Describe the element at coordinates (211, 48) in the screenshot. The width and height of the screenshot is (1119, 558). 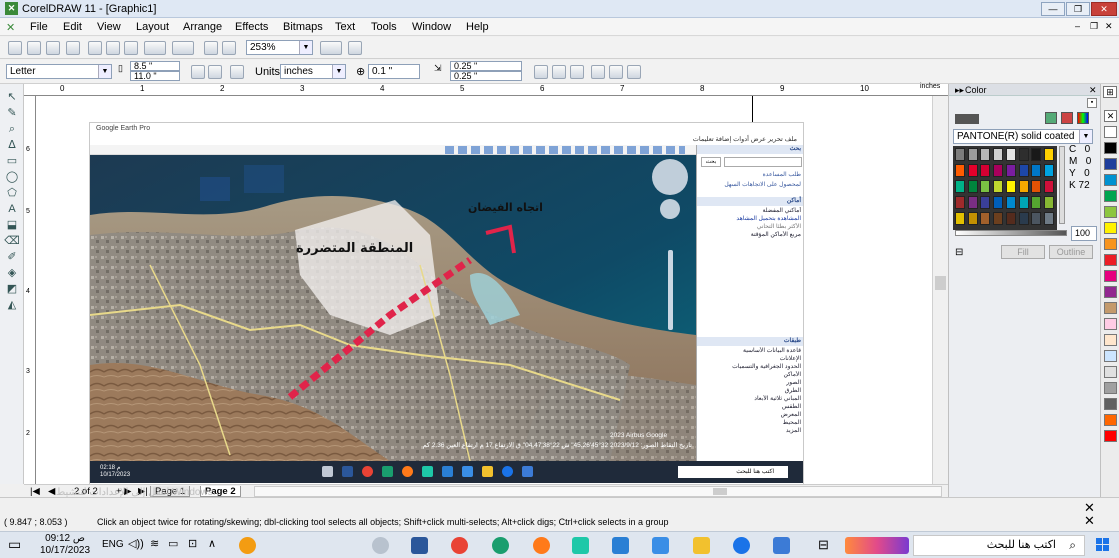
I see `import-icon` at that location.